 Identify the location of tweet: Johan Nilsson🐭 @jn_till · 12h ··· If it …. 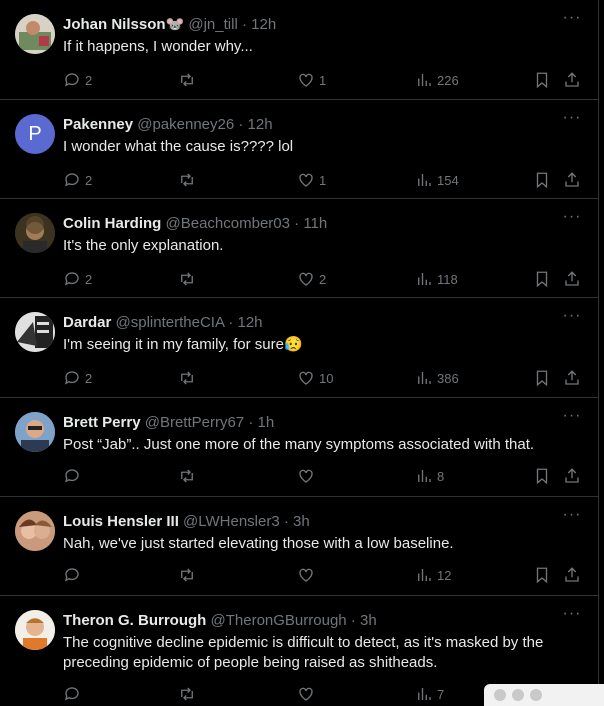
(299, 50).